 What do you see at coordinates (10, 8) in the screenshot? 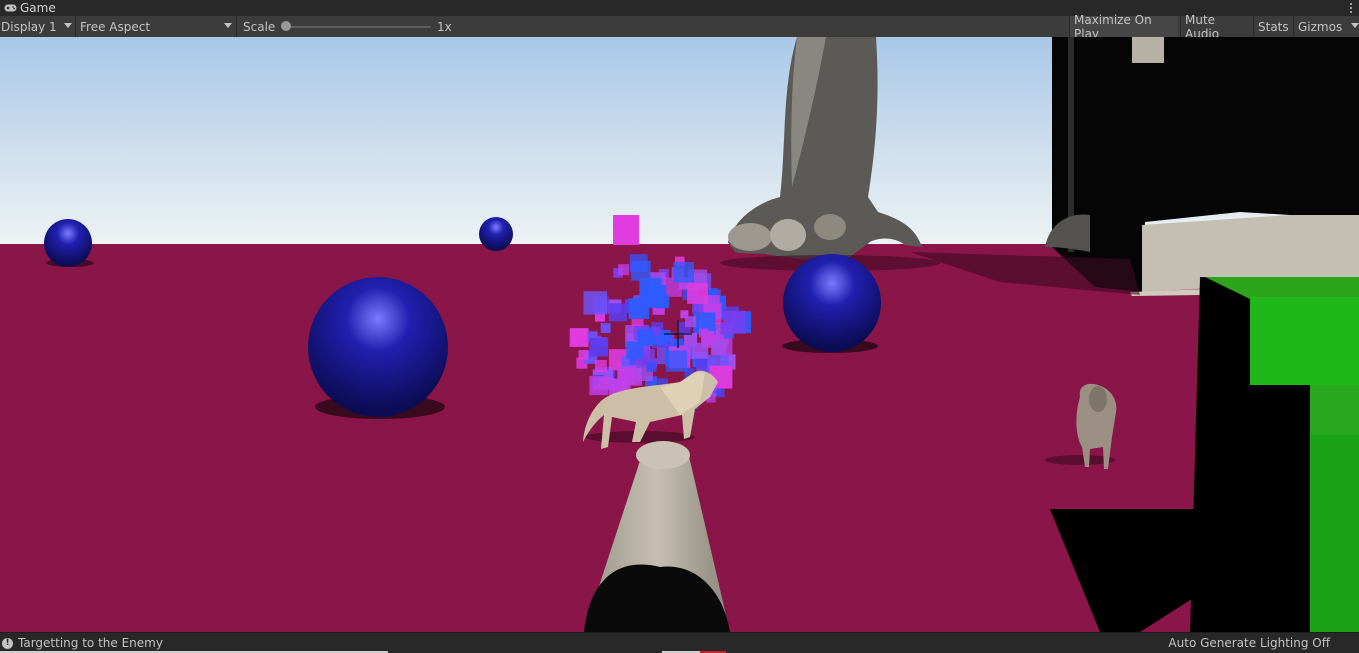
I see `gamepad-icon` at bounding box center [10, 8].